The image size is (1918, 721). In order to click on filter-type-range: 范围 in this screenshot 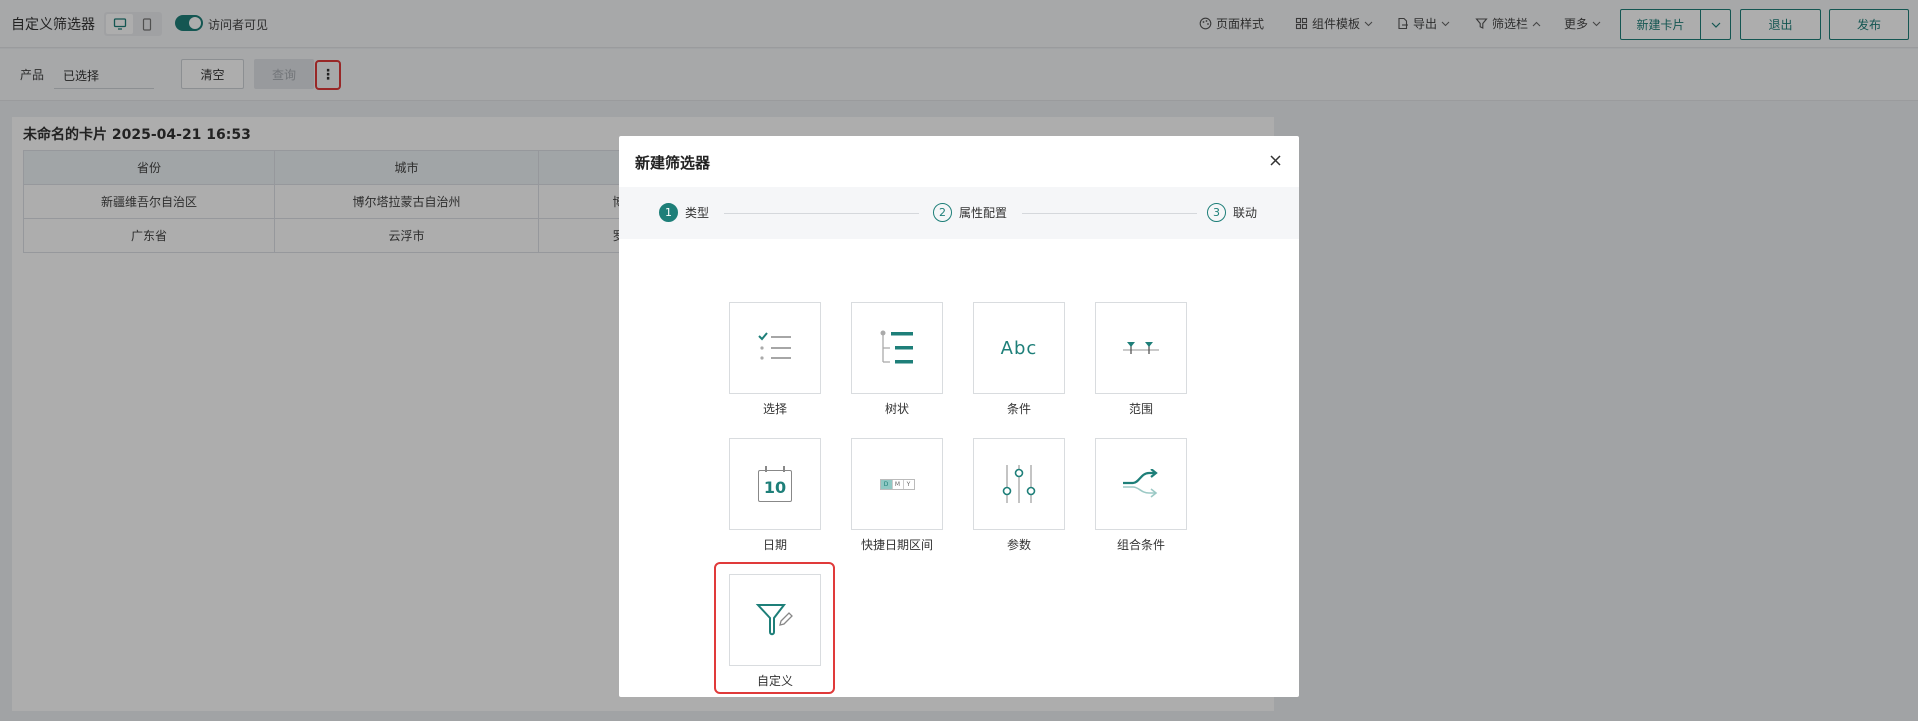, I will do `click(1141, 359)`.